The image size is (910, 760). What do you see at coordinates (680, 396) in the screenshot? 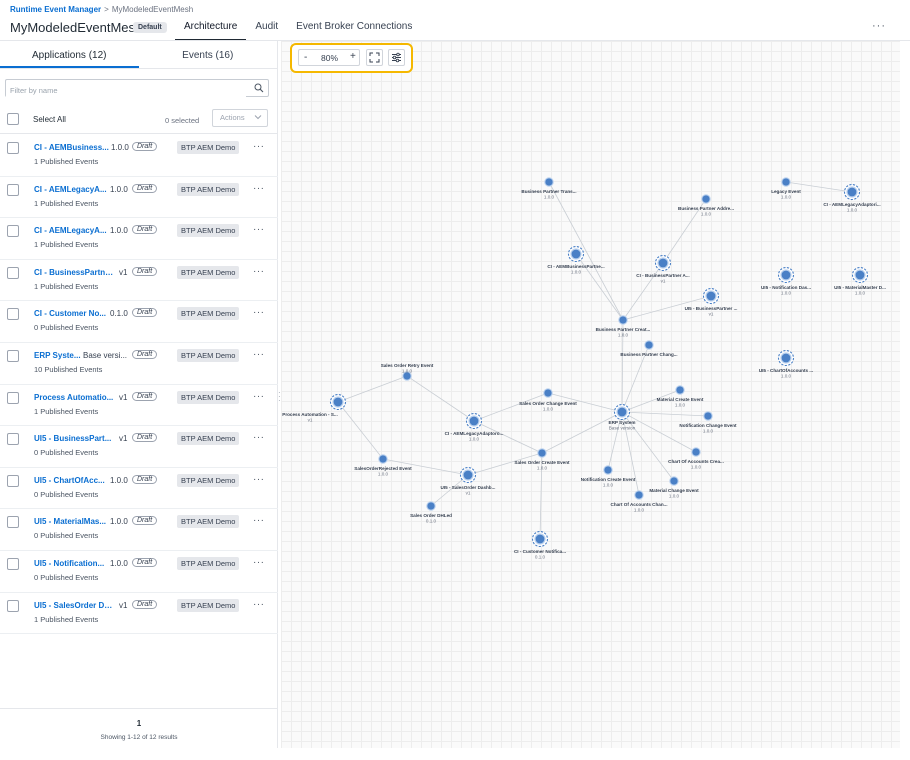
I see `event-node: Material Create Event1.0.0` at bounding box center [680, 396].